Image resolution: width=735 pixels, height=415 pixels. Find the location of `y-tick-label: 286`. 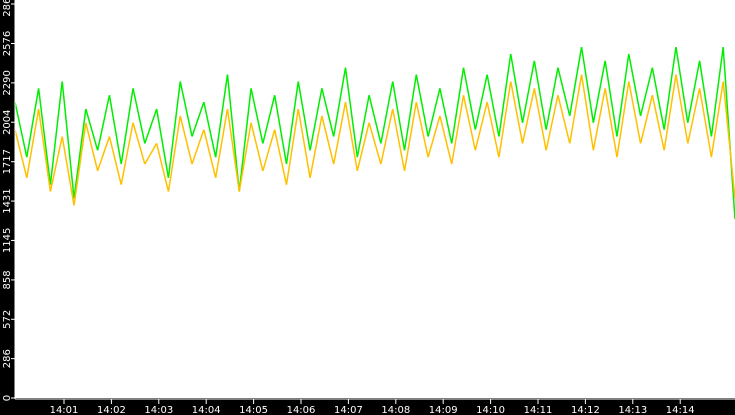

y-tick-label: 286 is located at coordinates (7, 358).